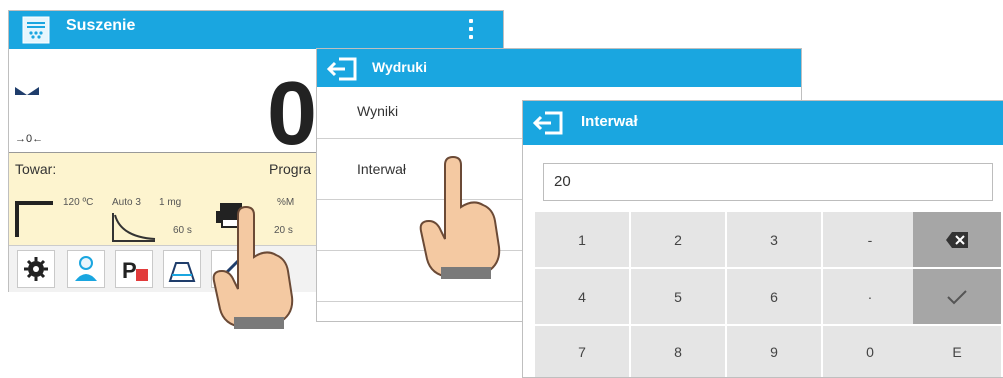 The image size is (1003, 378). I want to click on drying-icon, so click(36, 30).